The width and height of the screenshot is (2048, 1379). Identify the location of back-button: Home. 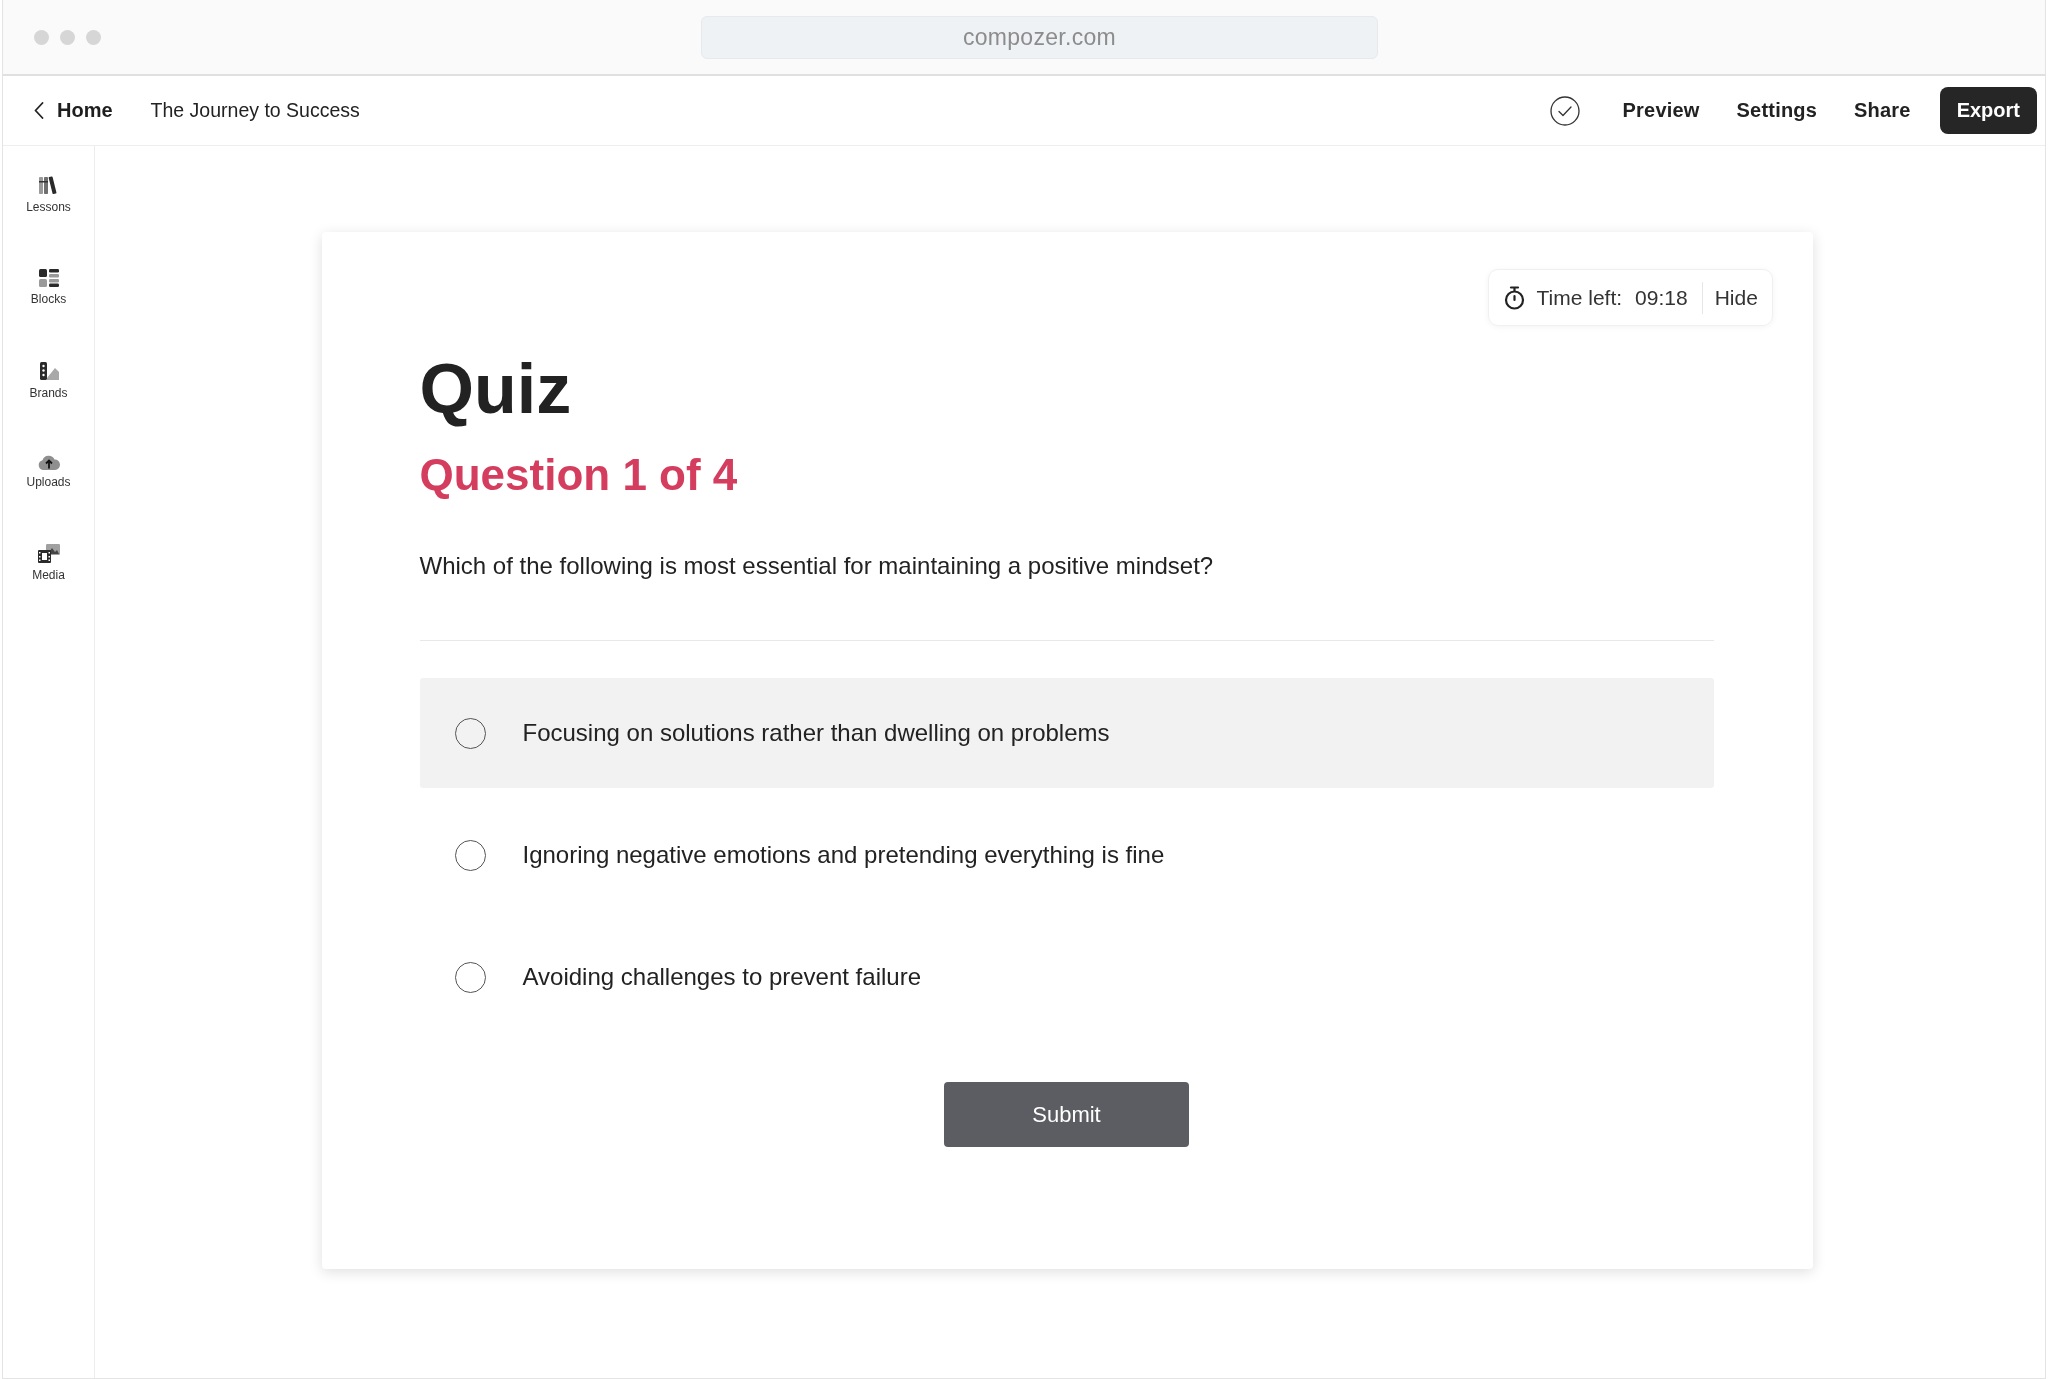
(73, 110).